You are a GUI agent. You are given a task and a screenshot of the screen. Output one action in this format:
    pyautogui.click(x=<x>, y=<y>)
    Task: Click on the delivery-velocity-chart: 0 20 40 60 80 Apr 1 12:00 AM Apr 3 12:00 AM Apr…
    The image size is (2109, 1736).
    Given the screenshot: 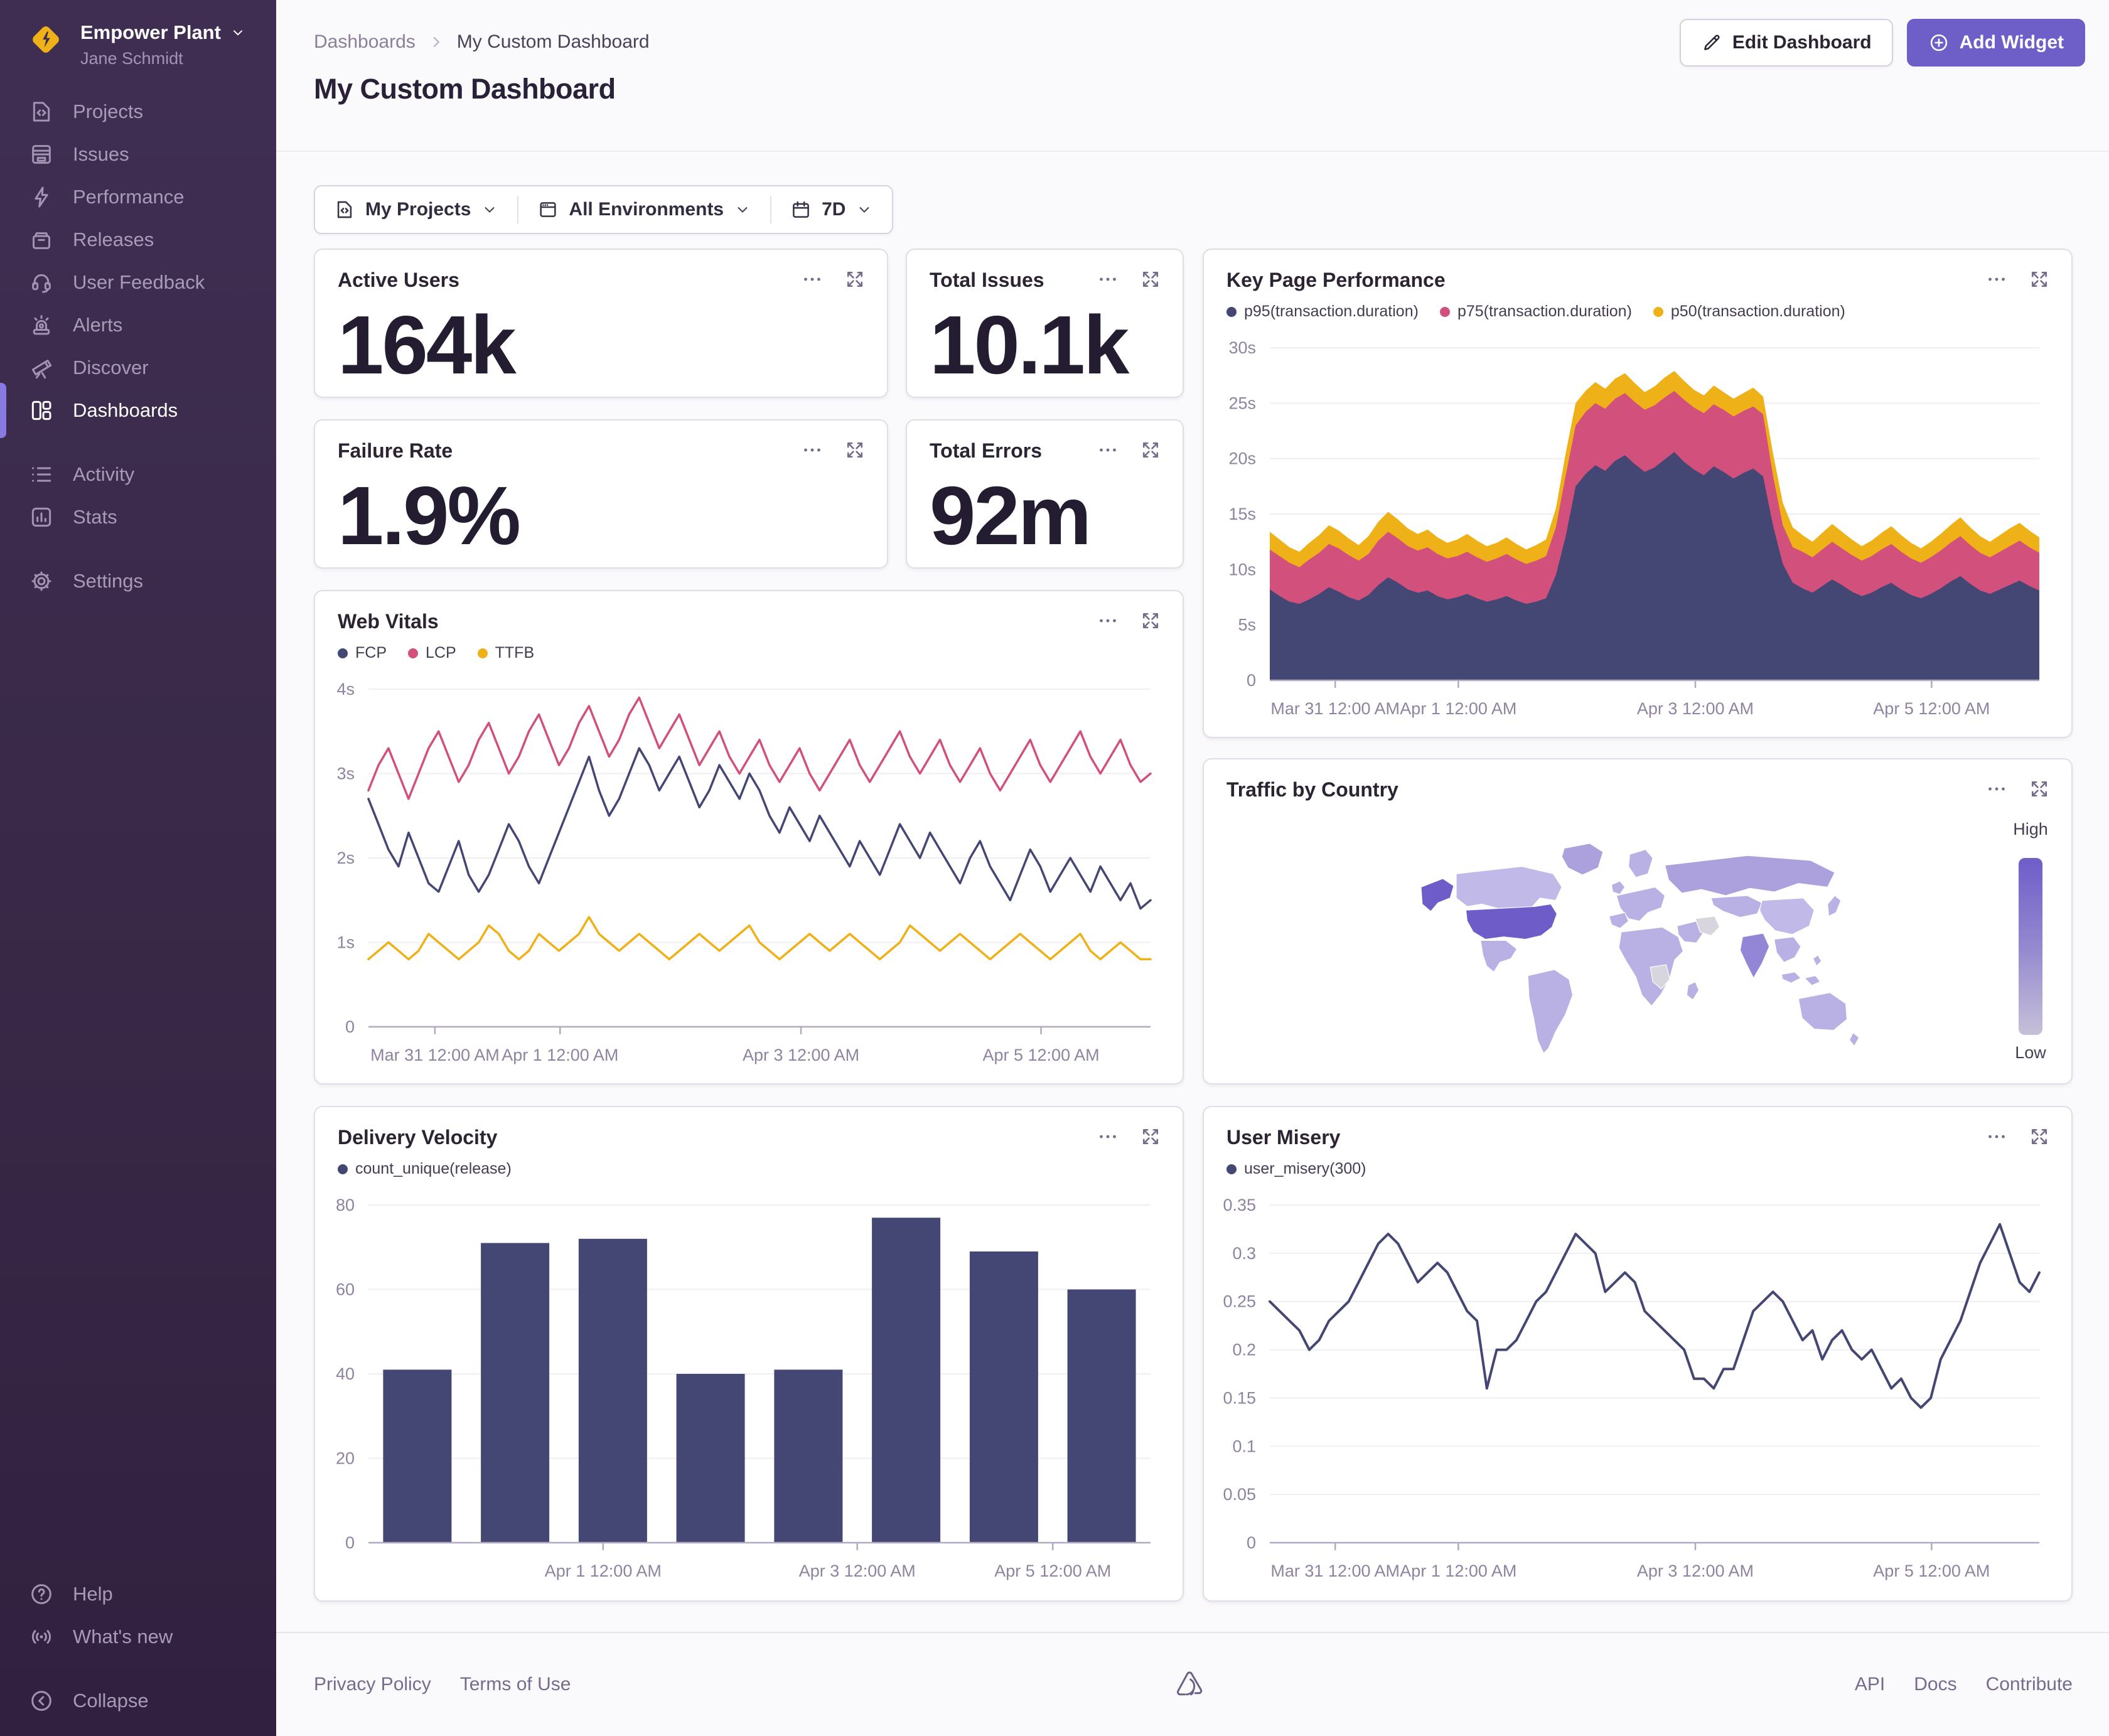 What is the action you would take?
    pyautogui.click(x=750, y=1395)
    